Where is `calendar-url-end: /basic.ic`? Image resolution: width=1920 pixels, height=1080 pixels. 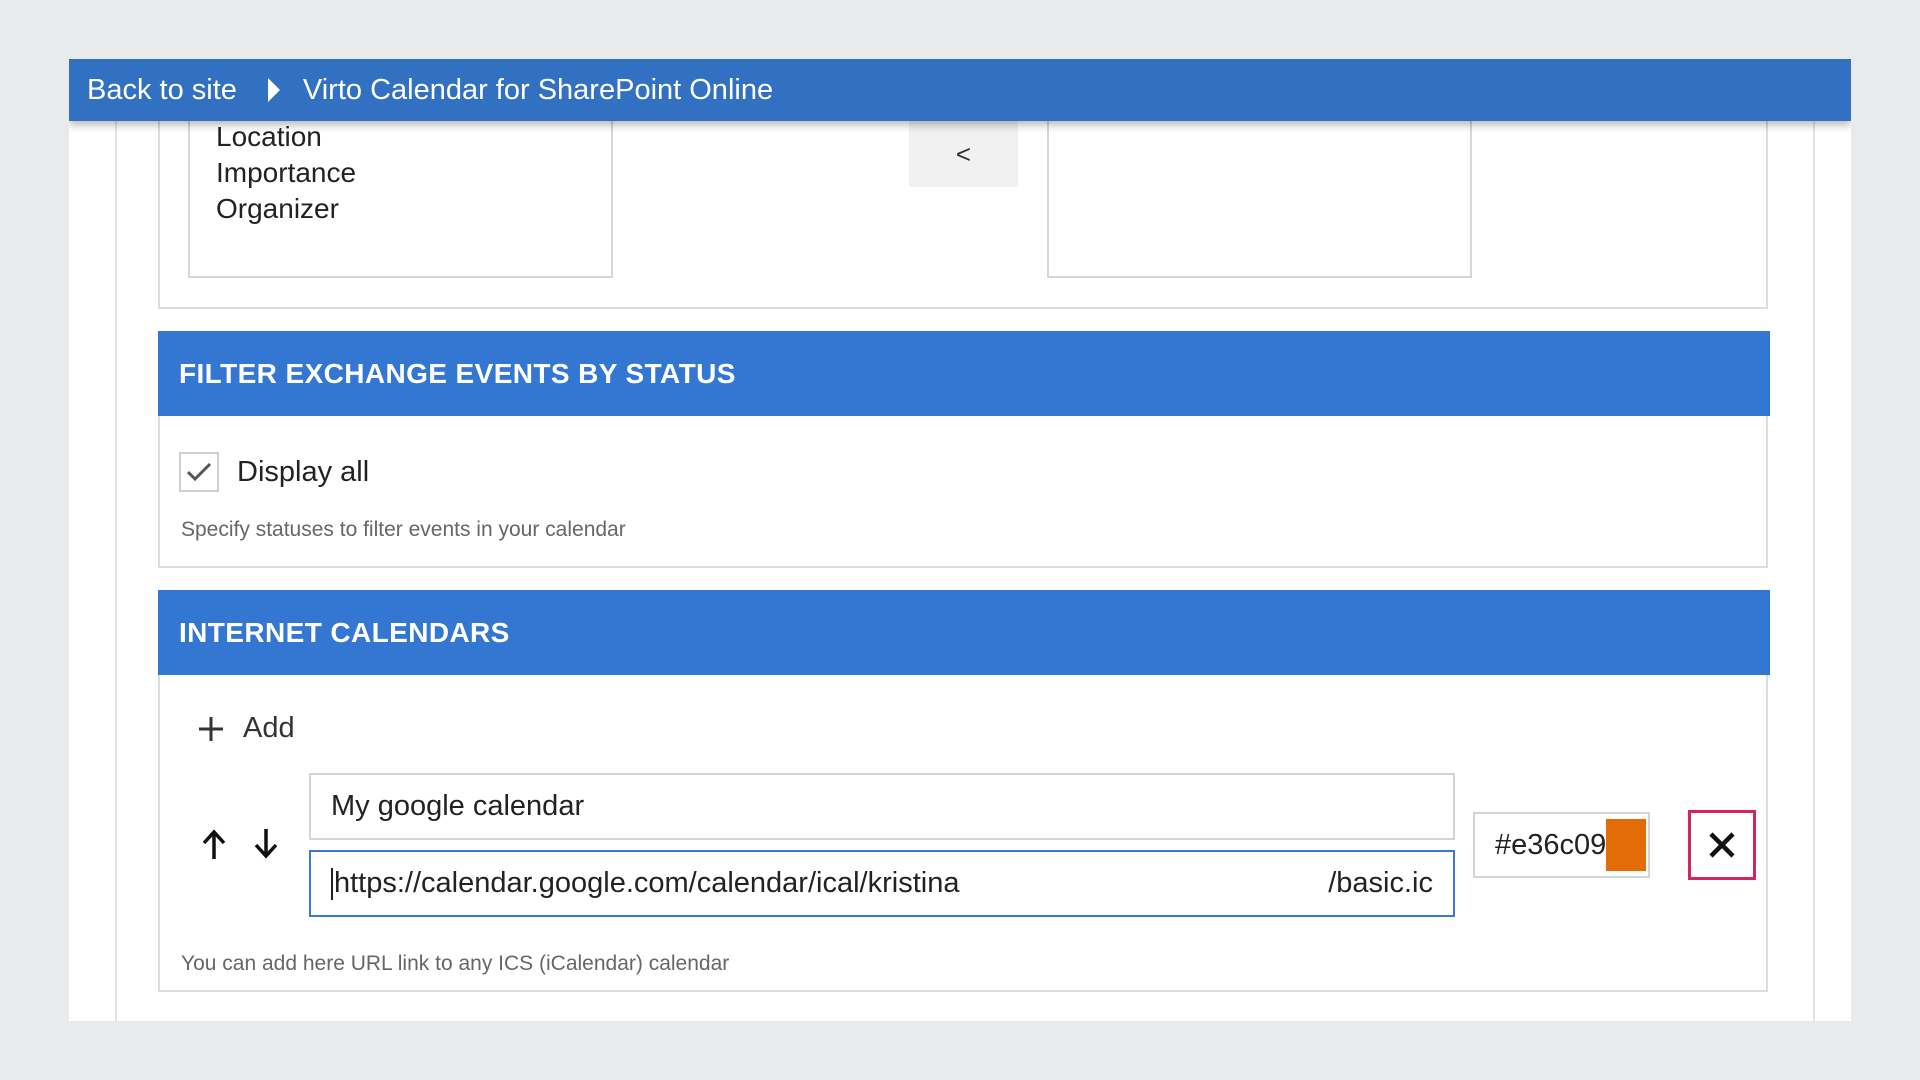
calendar-url-end: /basic.ic is located at coordinates (1380, 883).